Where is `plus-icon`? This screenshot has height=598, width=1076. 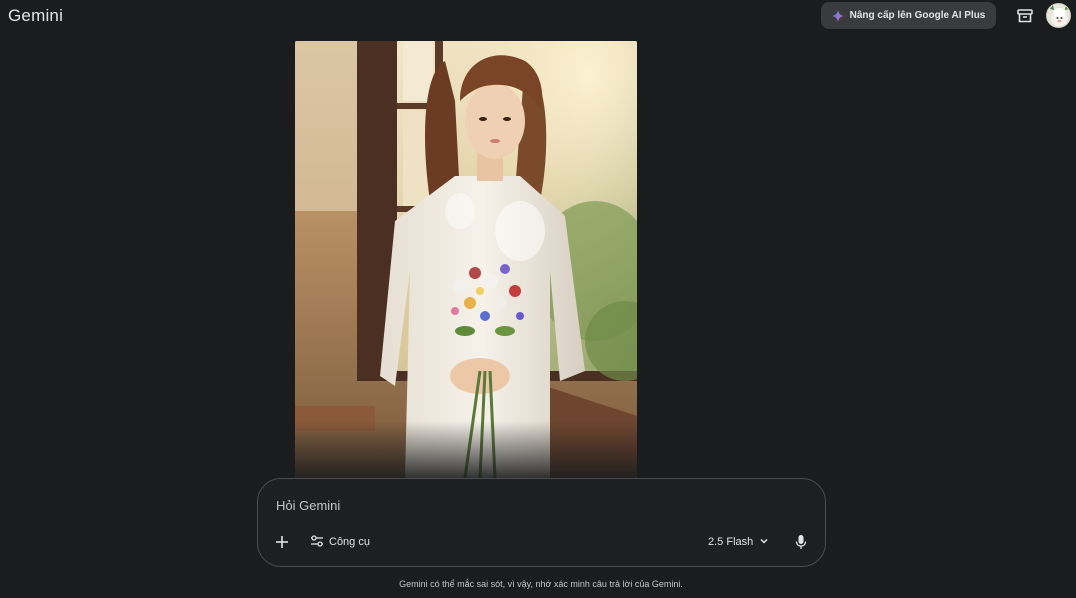
plus-icon is located at coordinates (282, 542).